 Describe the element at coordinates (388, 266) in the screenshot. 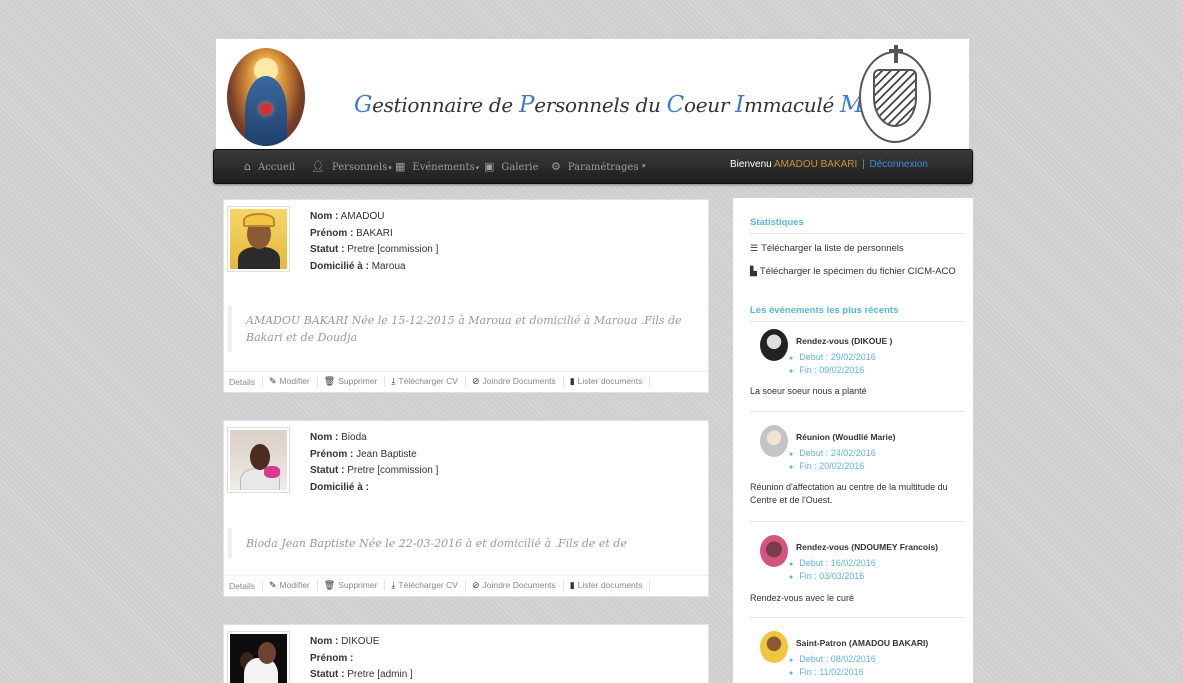

I see `person-domicile: Maroua` at that location.